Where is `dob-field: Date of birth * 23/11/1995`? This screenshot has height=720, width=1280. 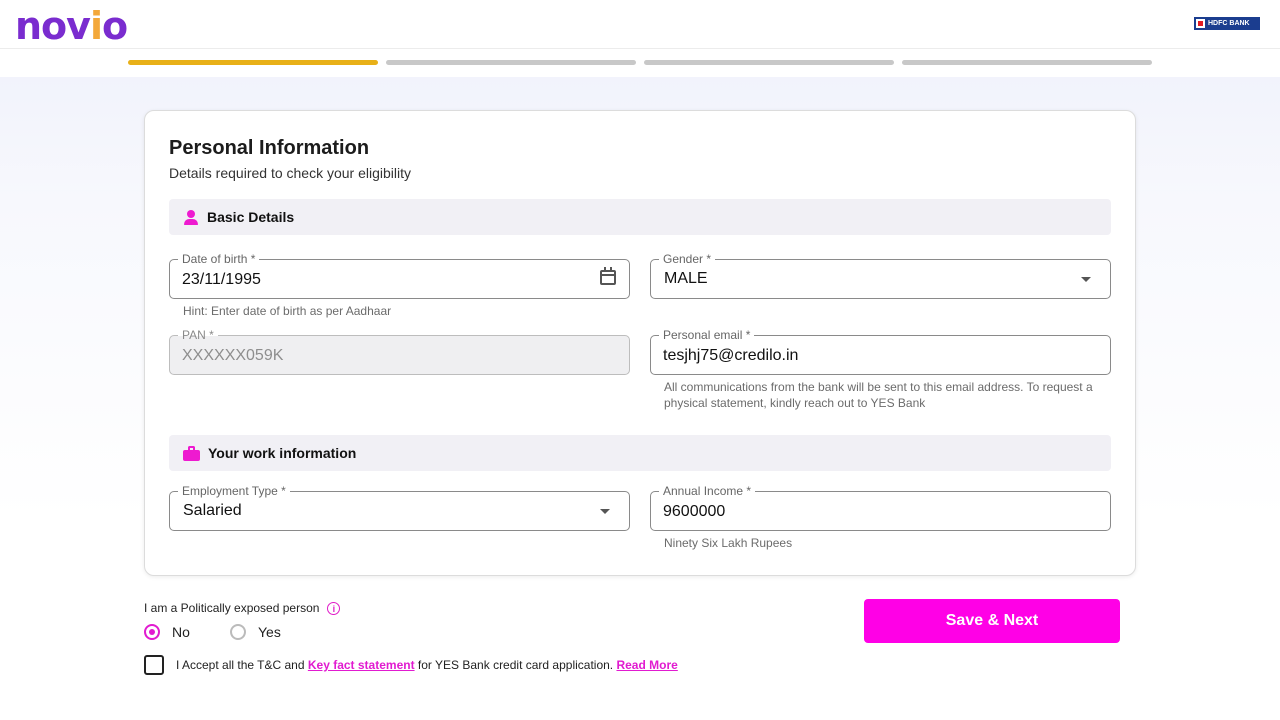
dob-field: Date of birth * 23/11/1995 is located at coordinates (399, 275).